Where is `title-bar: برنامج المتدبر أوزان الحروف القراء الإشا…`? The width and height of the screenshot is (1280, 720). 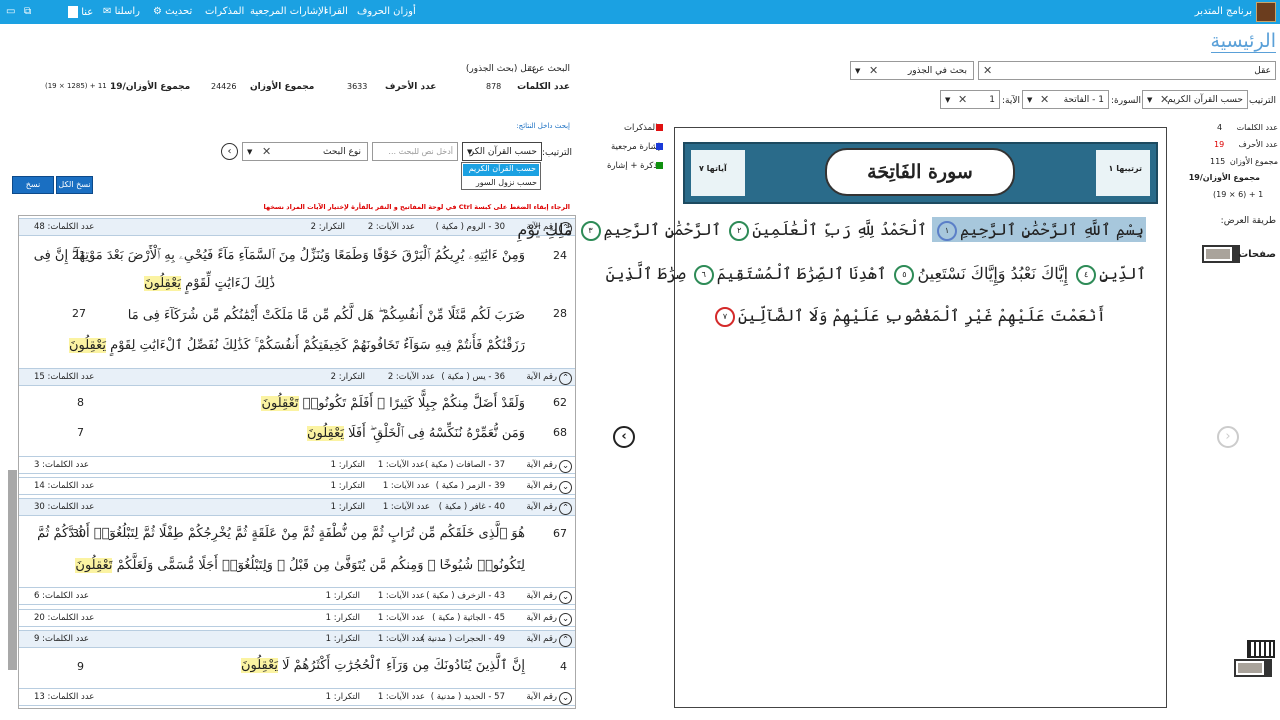 title-bar: برنامج المتدبر أوزان الحروف القراء الإشا… is located at coordinates (640, 12).